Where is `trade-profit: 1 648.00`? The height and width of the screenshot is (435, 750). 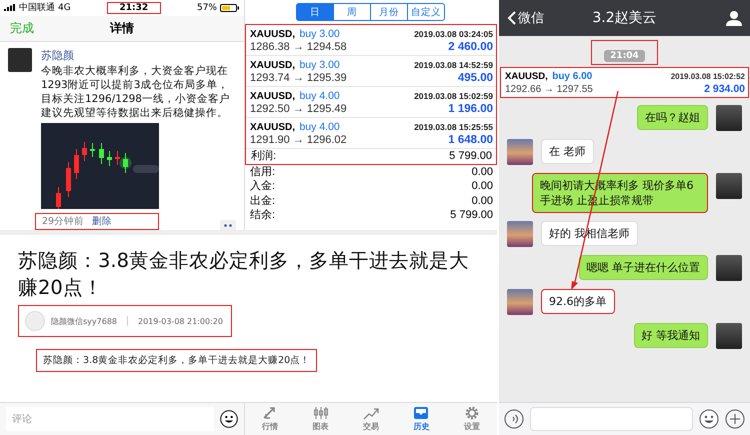 trade-profit: 1 648.00 is located at coordinates (470, 140).